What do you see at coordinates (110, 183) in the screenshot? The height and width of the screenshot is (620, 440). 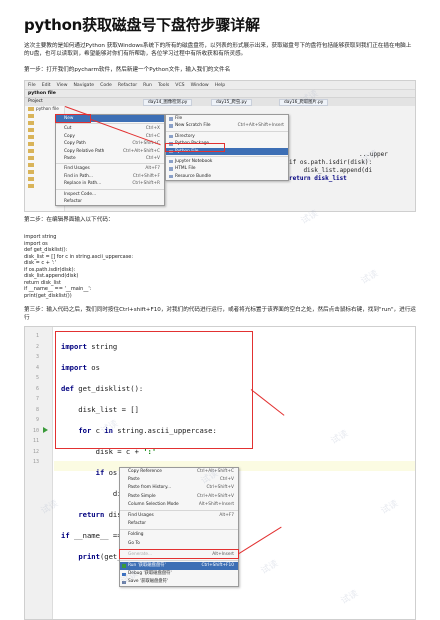 I see `context-menu-item: Replace in Path... Ctrl+Shift+R` at bounding box center [110, 183].